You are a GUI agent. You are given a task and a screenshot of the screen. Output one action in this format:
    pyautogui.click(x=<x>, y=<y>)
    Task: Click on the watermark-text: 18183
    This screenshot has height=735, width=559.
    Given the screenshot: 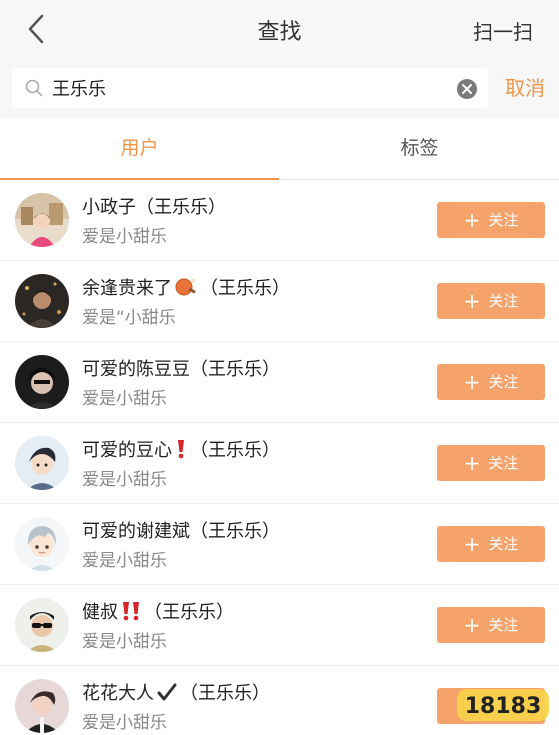 What is the action you would take?
    pyautogui.click(x=503, y=706)
    